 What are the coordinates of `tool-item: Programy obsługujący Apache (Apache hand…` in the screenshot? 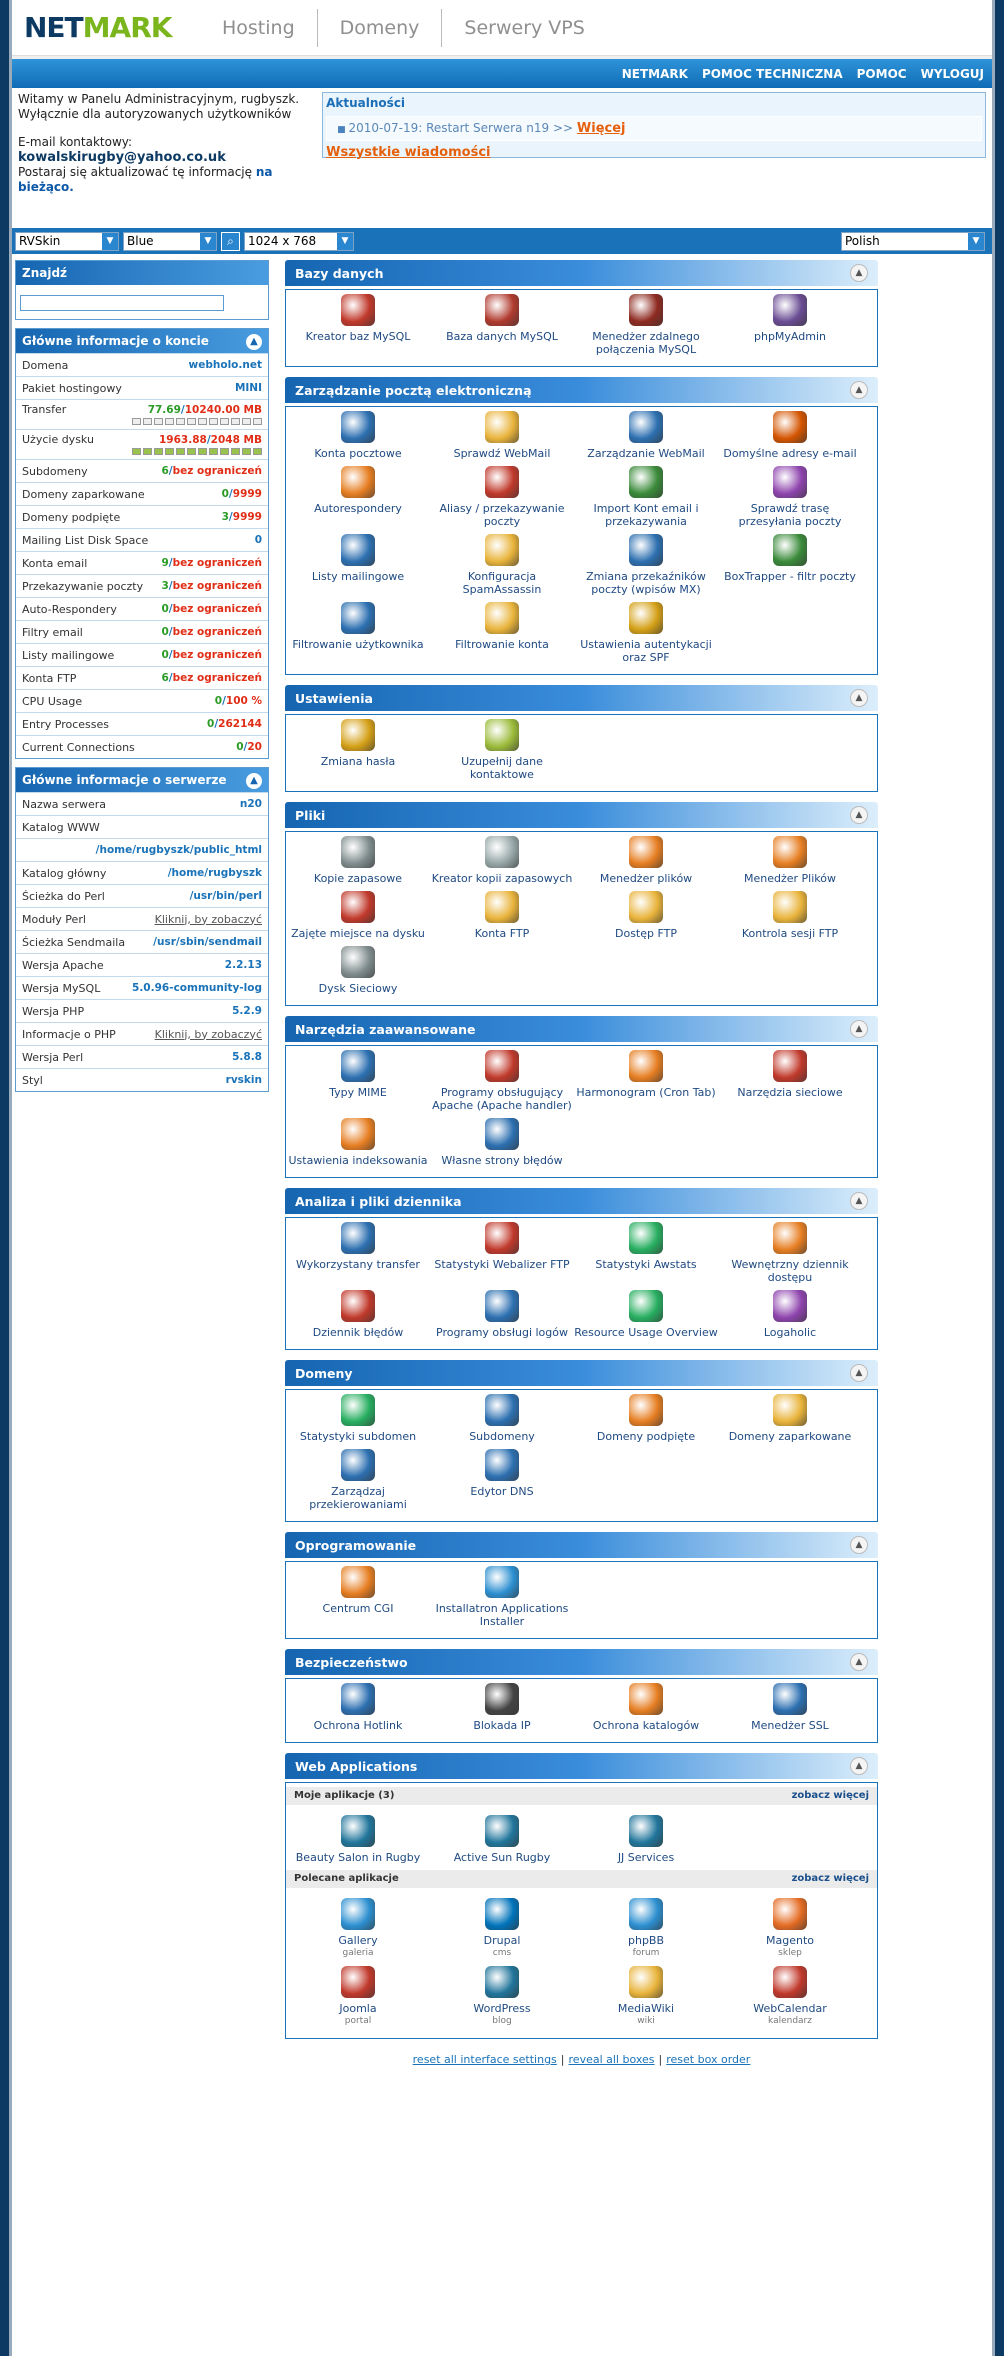 It's located at (502, 1080).